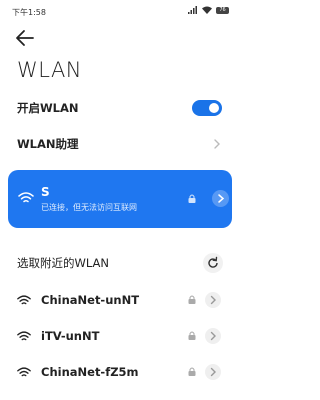  Describe the element at coordinates (90, 300) in the screenshot. I see `network-name: ChinaNet-unNT` at that location.